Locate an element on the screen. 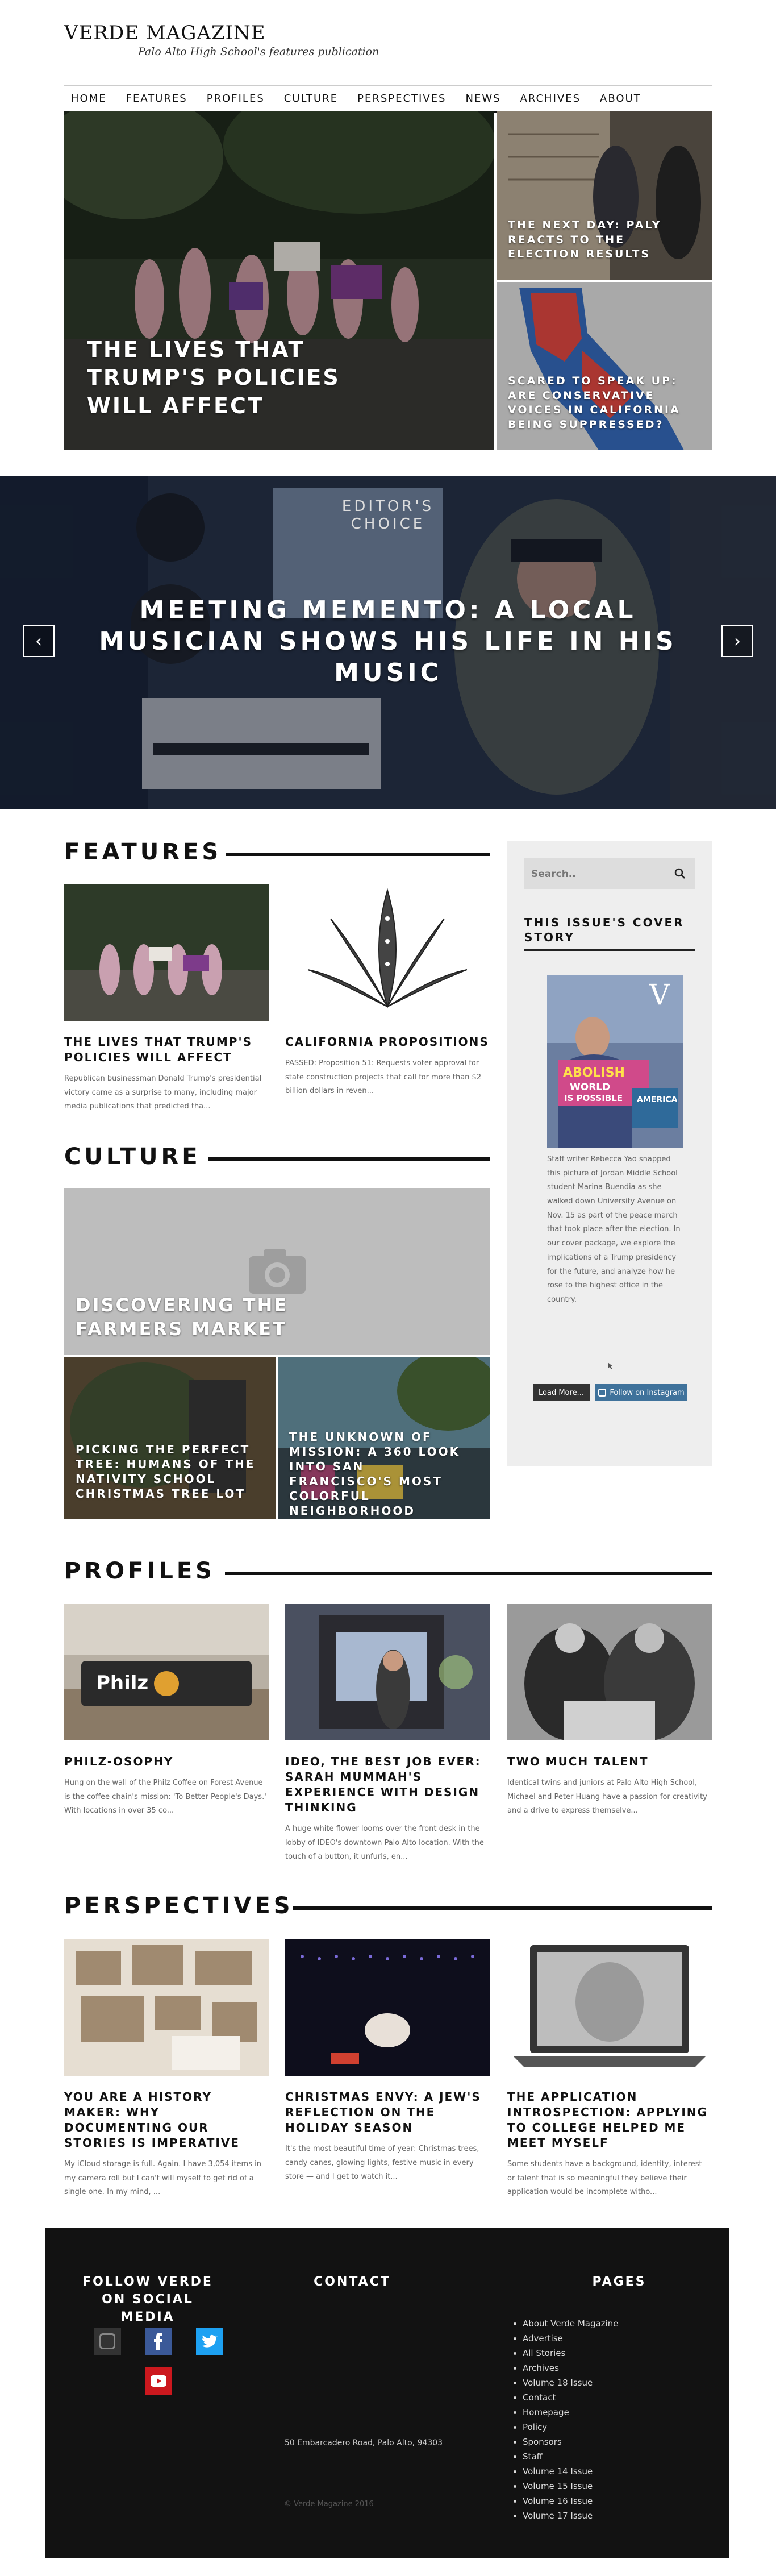  footer-page-link: Policy is located at coordinates (571, 2427).